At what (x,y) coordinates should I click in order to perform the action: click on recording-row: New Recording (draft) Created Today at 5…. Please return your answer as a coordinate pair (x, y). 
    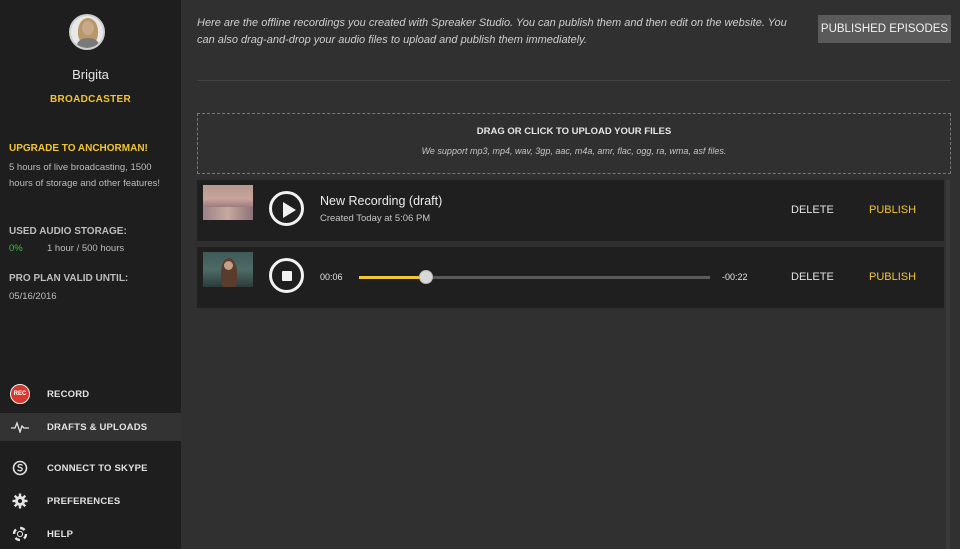
    Looking at the image, I should click on (570, 210).